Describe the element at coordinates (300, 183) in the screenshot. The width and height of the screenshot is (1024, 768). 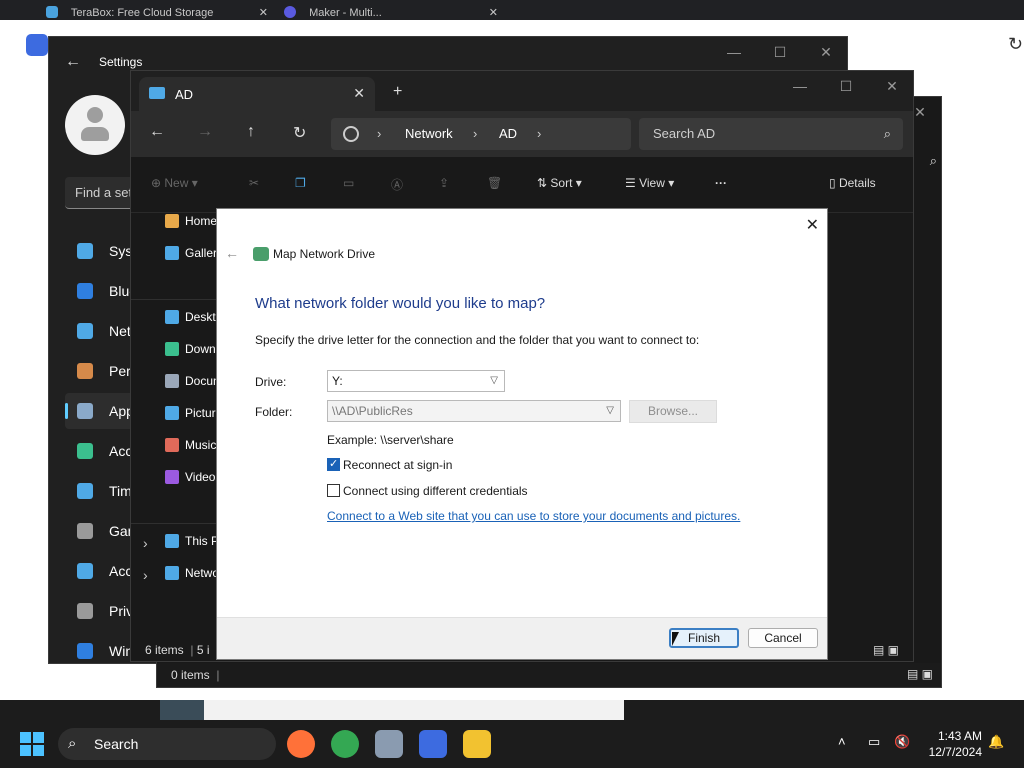
I see `copy-icon: ❐` at that location.